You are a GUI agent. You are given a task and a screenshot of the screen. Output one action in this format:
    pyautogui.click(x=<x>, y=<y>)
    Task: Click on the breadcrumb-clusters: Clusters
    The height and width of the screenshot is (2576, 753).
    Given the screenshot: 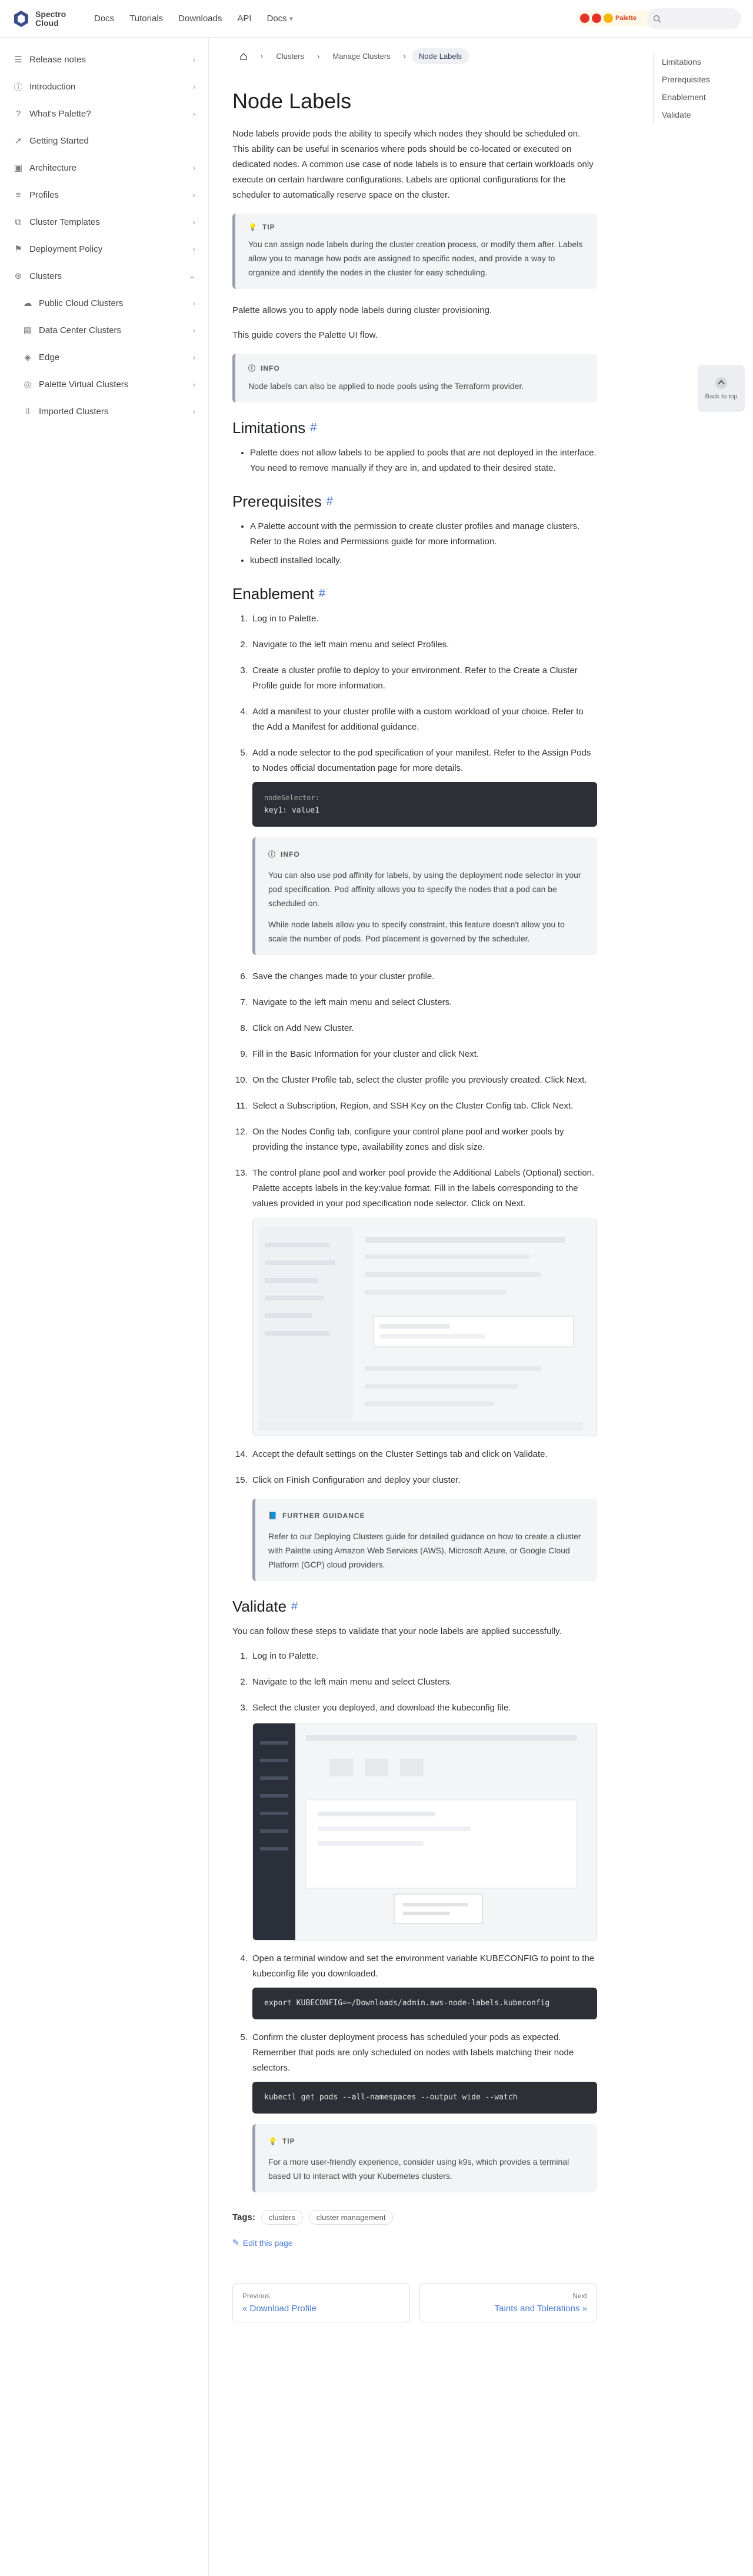 What is the action you would take?
    pyautogui.click(x=290, y=56)
    